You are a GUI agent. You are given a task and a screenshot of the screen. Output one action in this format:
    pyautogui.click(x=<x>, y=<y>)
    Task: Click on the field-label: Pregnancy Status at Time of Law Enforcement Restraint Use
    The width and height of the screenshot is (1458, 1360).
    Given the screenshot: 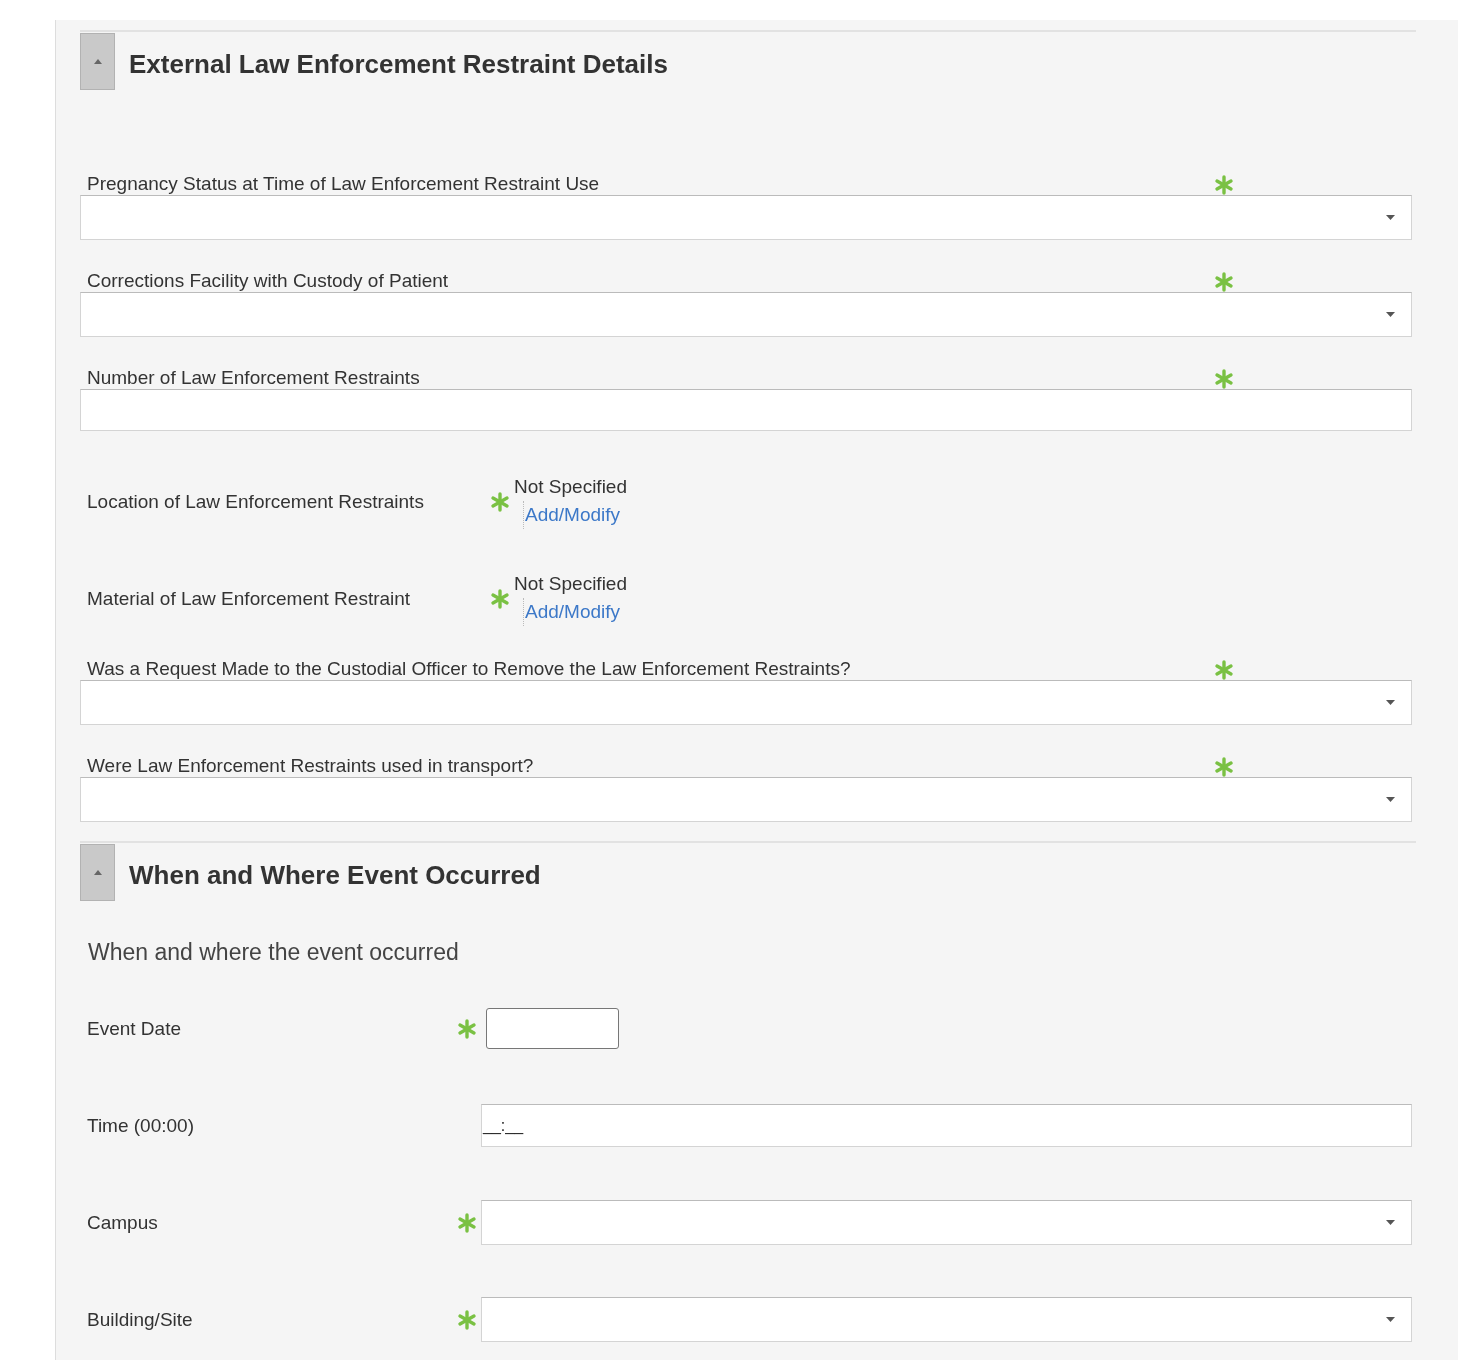 What is the action you would take?
    pyautogui.click(x=343, y=184)
    